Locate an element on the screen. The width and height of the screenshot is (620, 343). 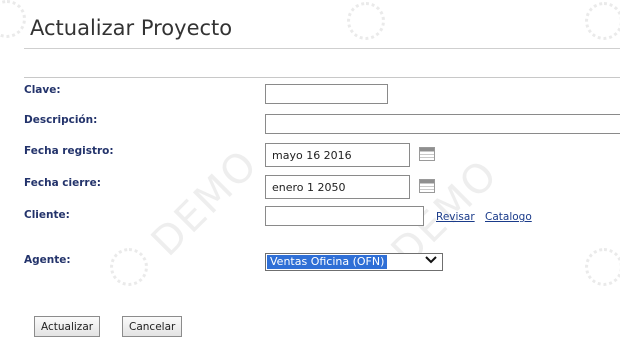
chevron-down-icon is located at coordinates (431, 262).